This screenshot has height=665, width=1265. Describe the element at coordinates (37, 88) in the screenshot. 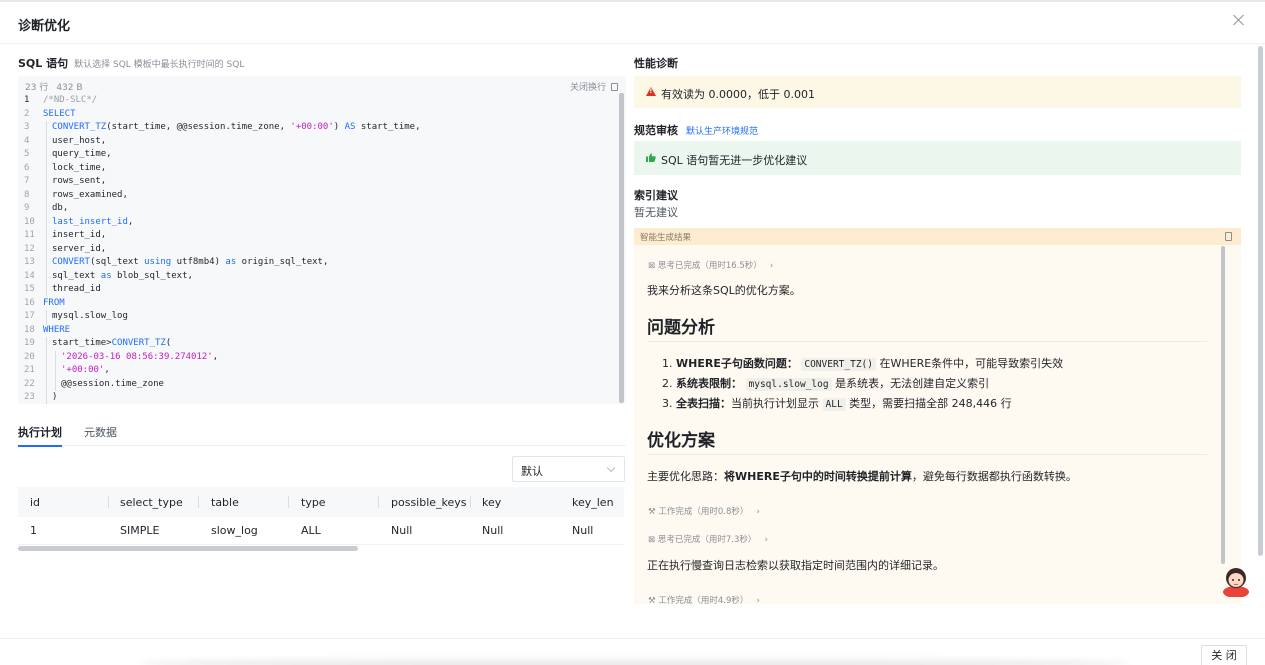

I see `line-count: 23 行` at that location.